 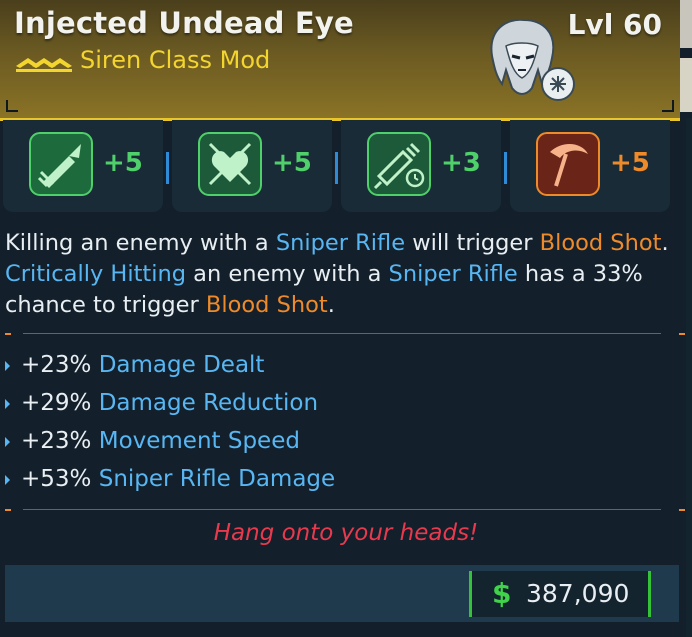 I want to click on stat-name: Damage Reduction, so click(x=208, y=403).